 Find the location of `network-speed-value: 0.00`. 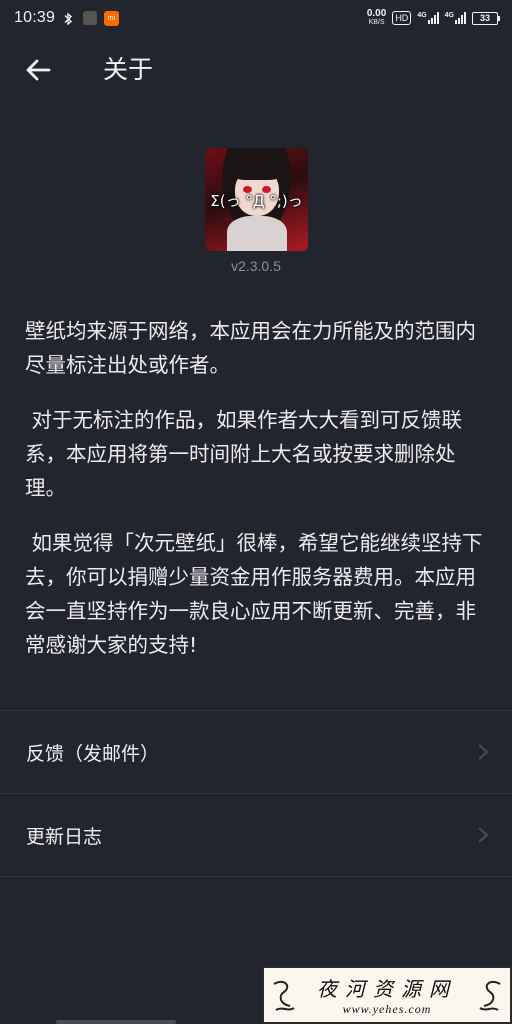

network-speed-value: 0.00 is located at coordinates (376, 13).